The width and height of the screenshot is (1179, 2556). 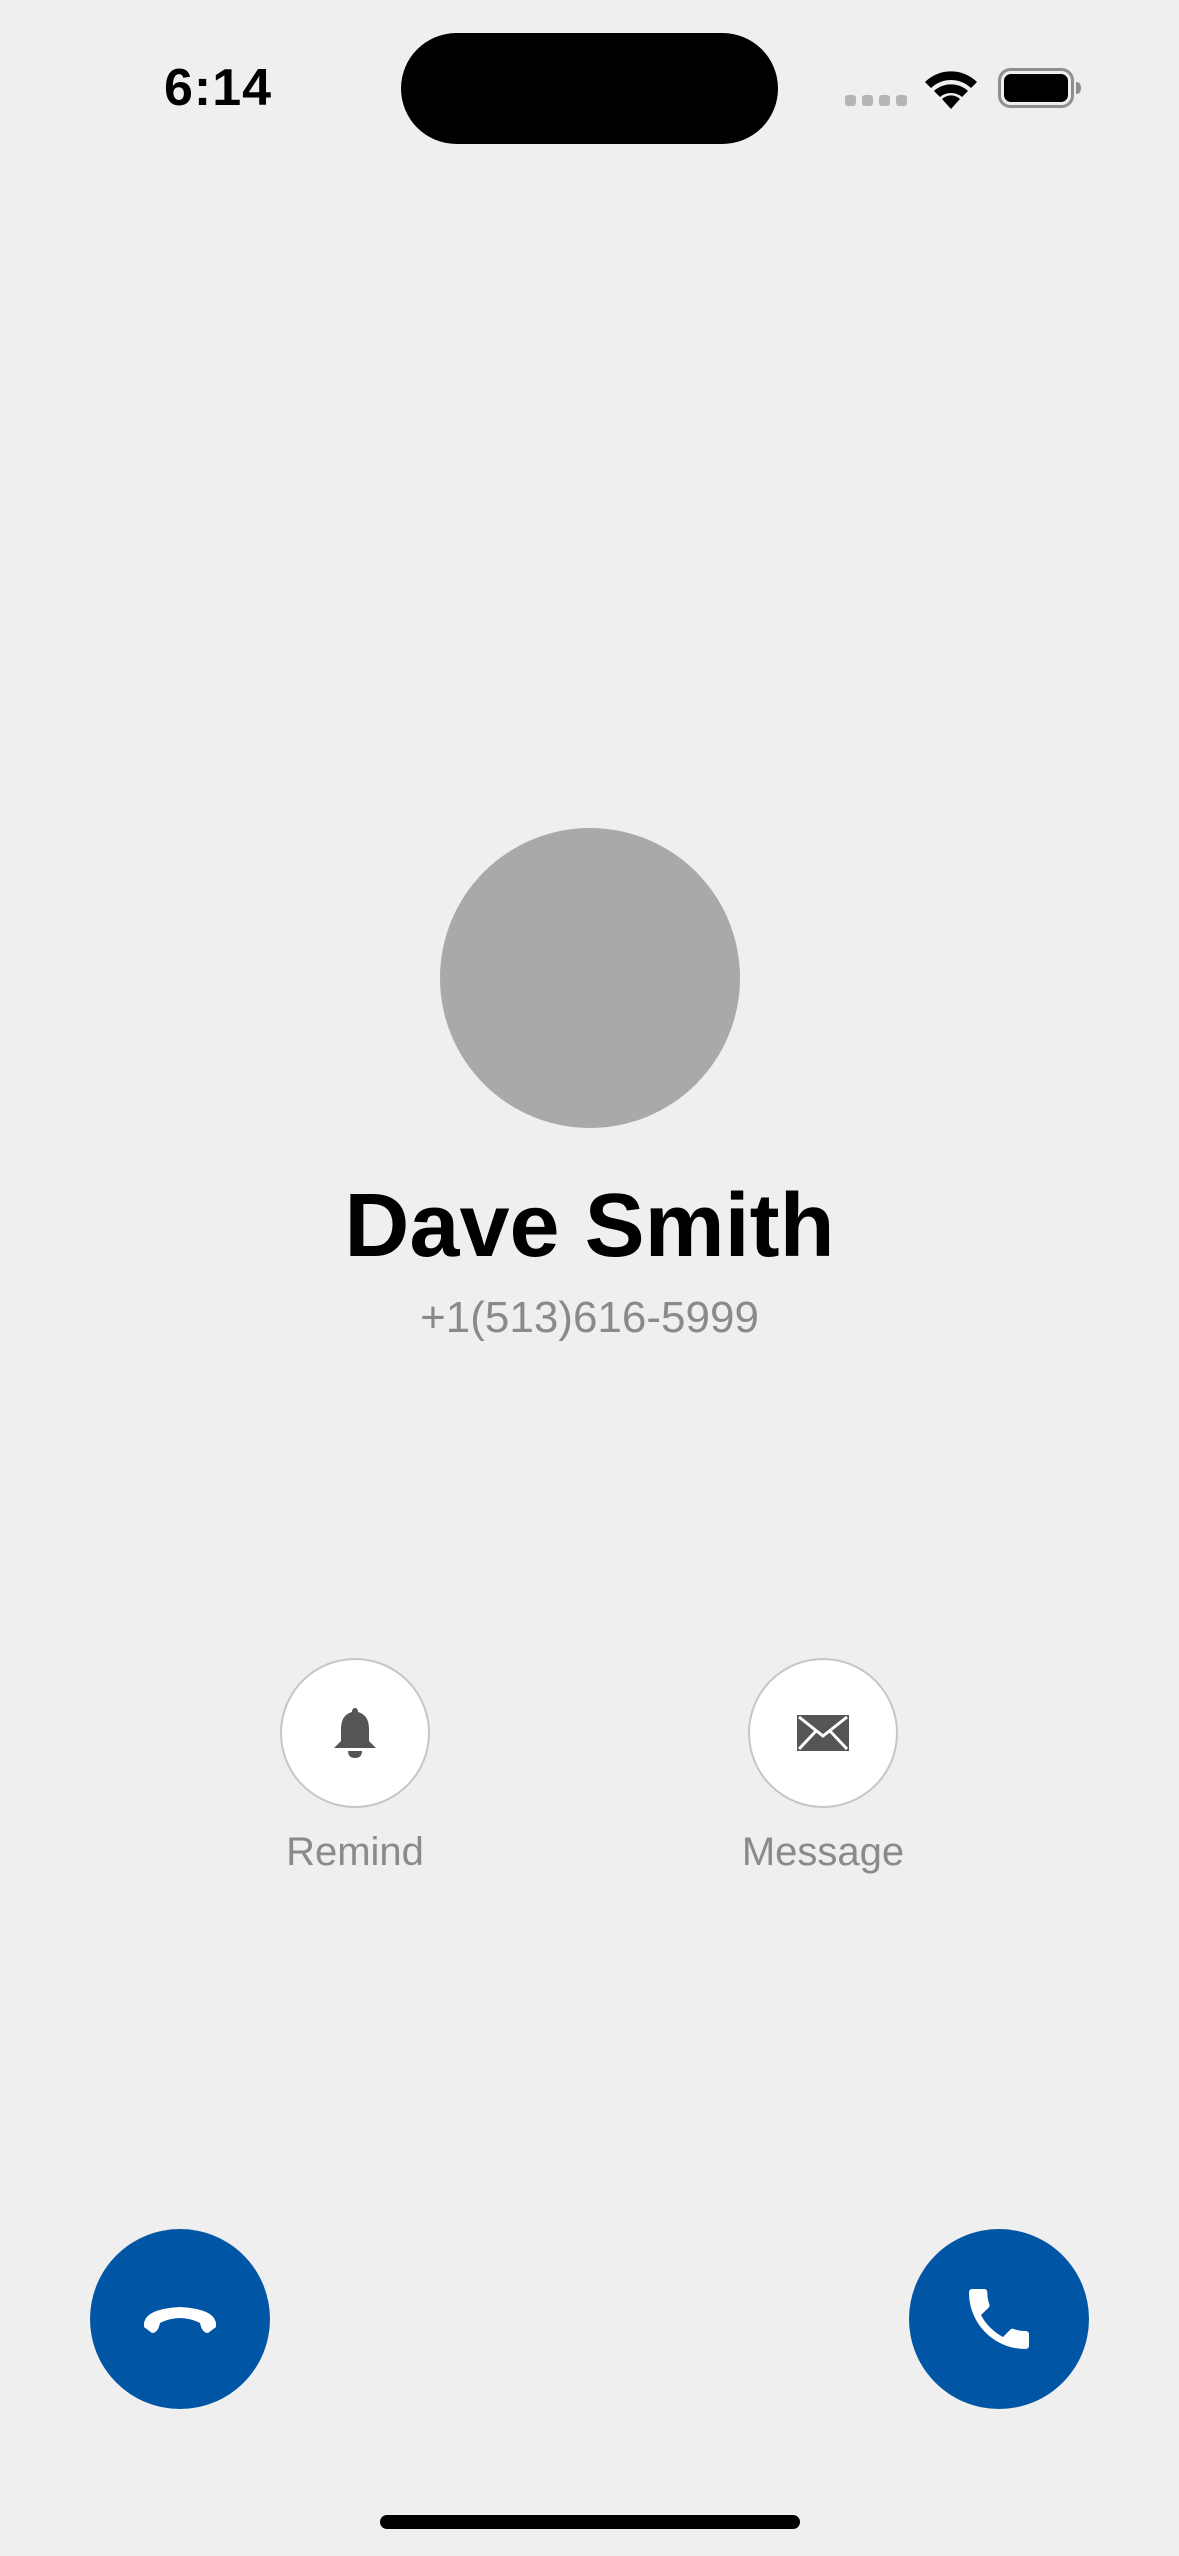 What do you see at coordinates (355, 1852) in the screenshot?
I see `remind-label: Remind` at bounding box center [355, 1852].